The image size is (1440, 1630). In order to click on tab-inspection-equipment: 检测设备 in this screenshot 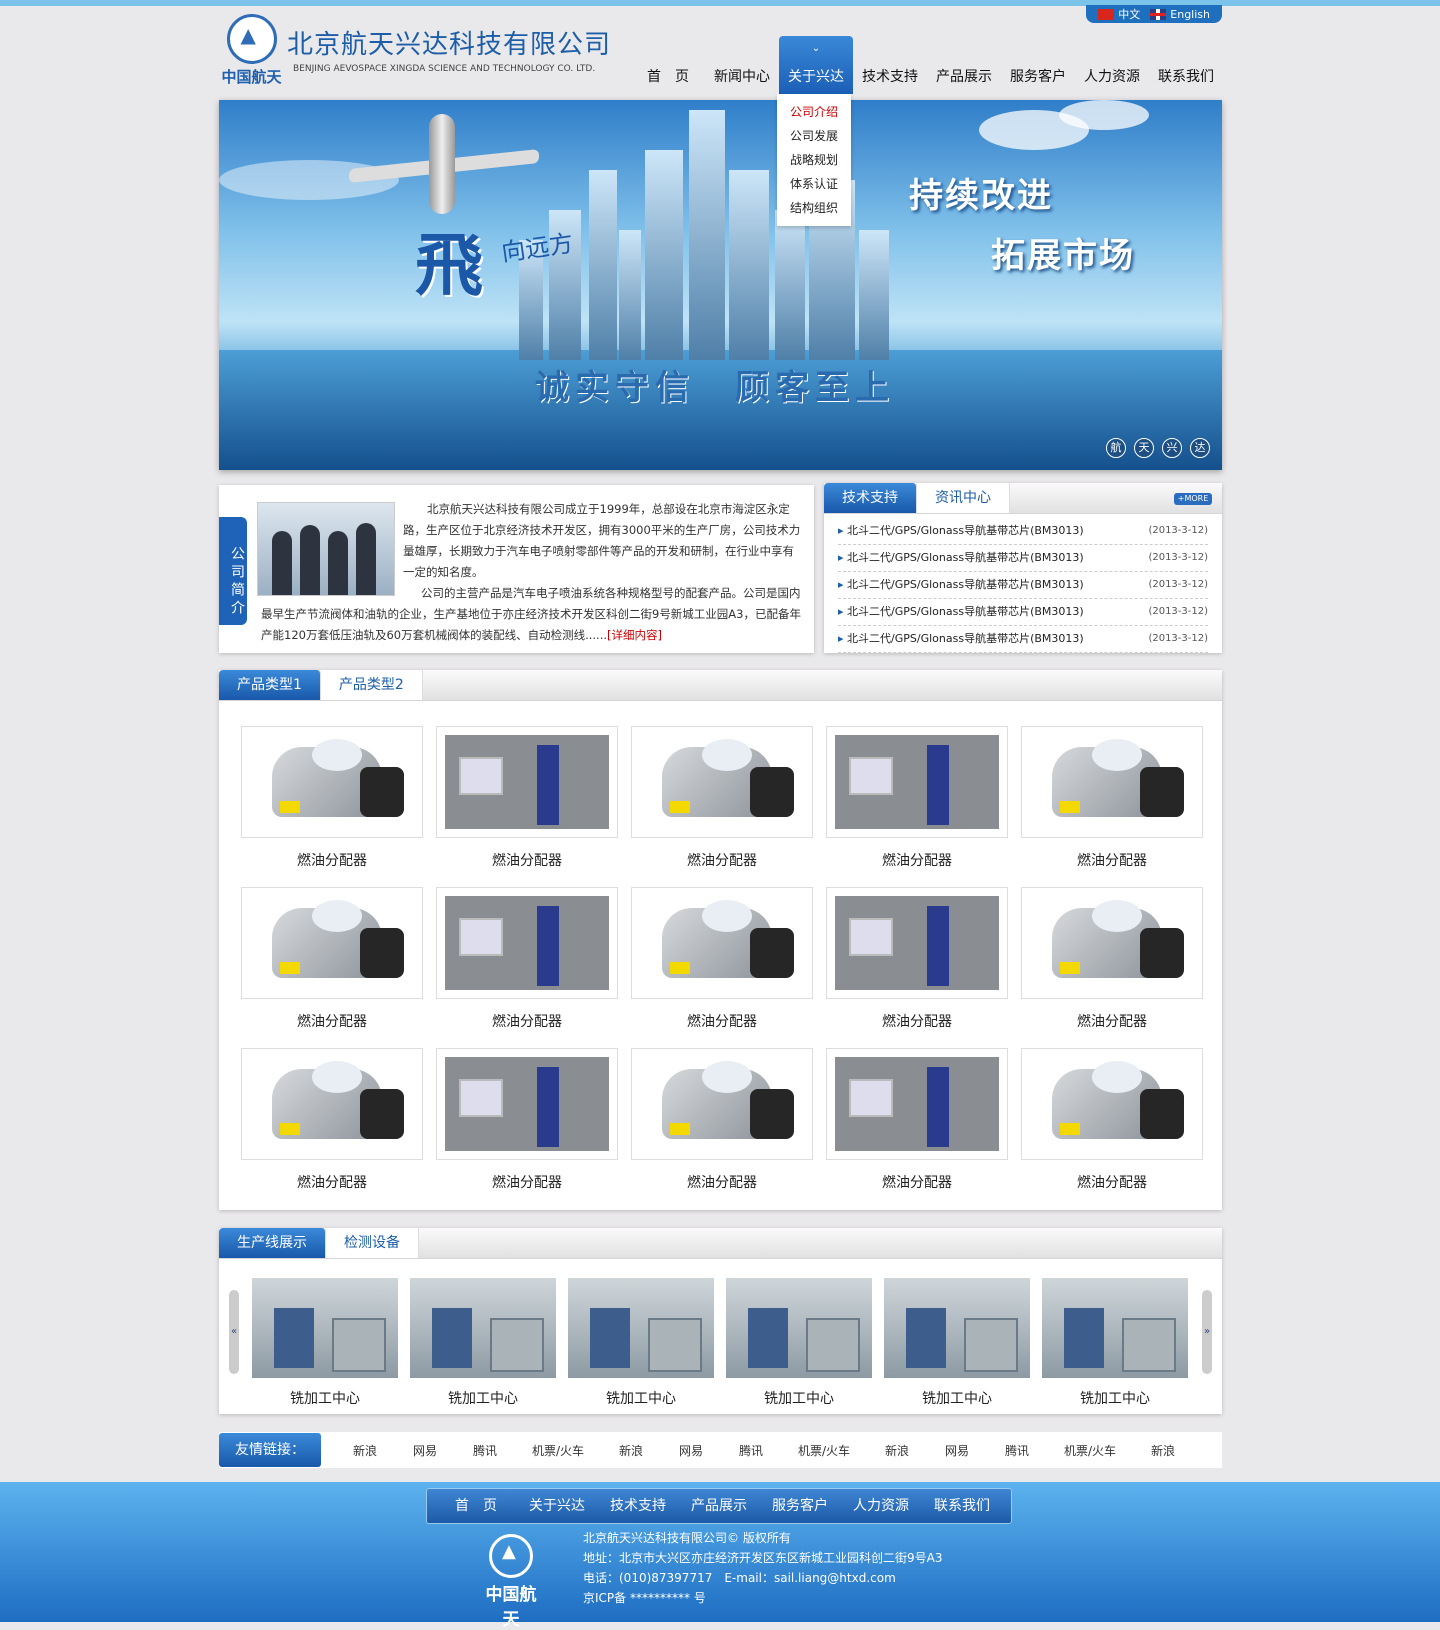, I will do `click(372, 1243)`.